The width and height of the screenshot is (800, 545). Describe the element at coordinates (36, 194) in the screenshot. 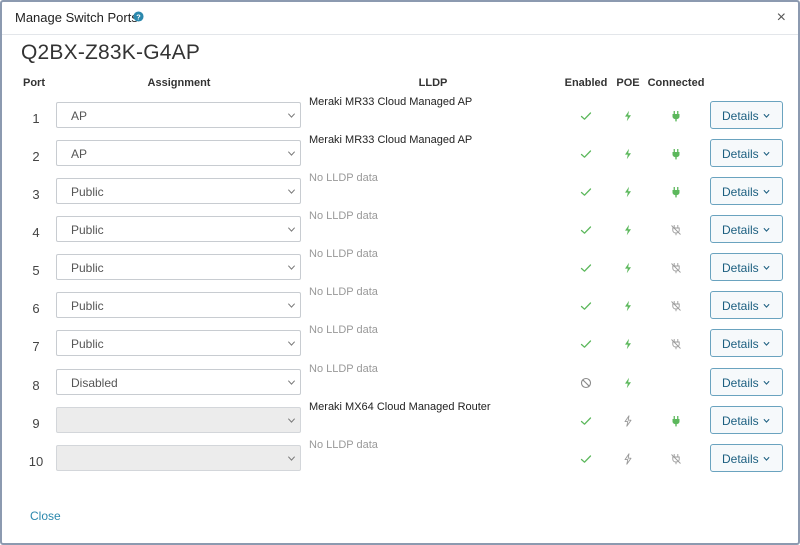

I see `port-number: 3` at that location.